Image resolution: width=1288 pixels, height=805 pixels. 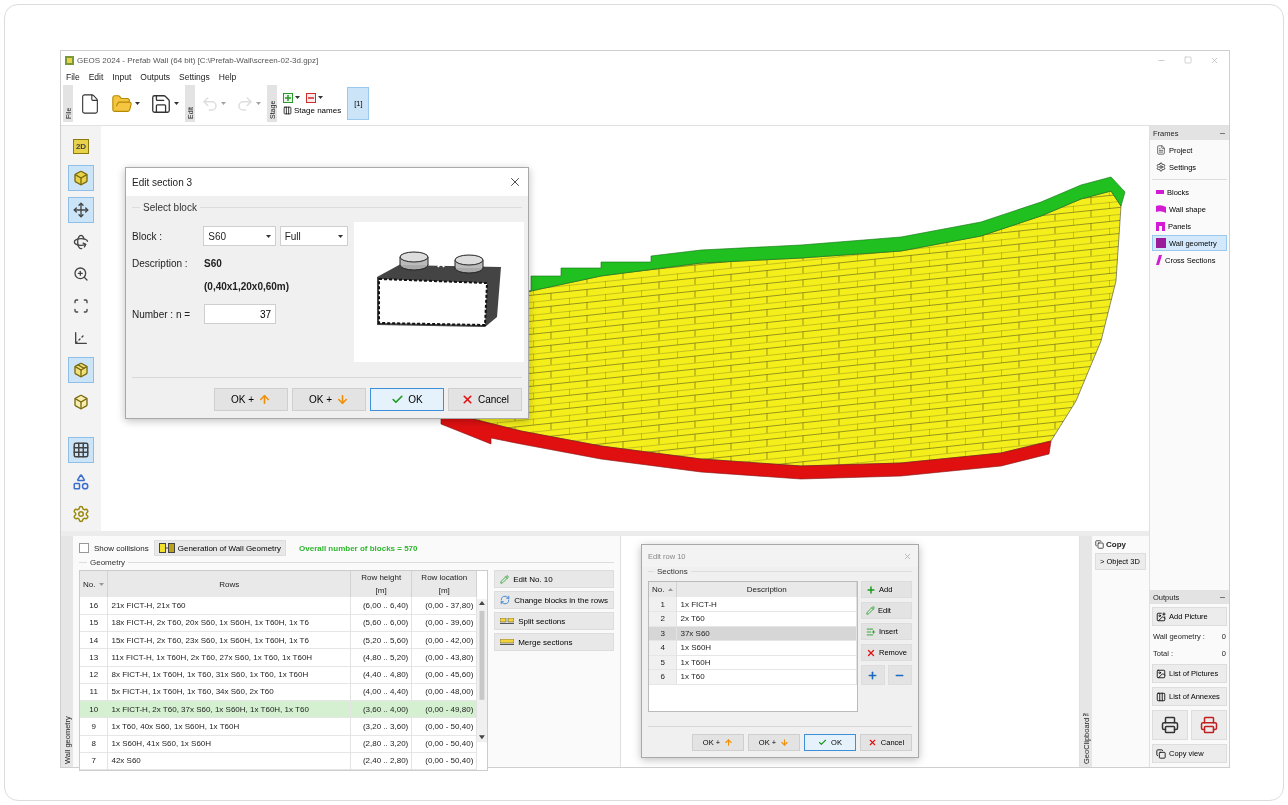 I want to click on menu-item: File, so click(x=73, y=77).